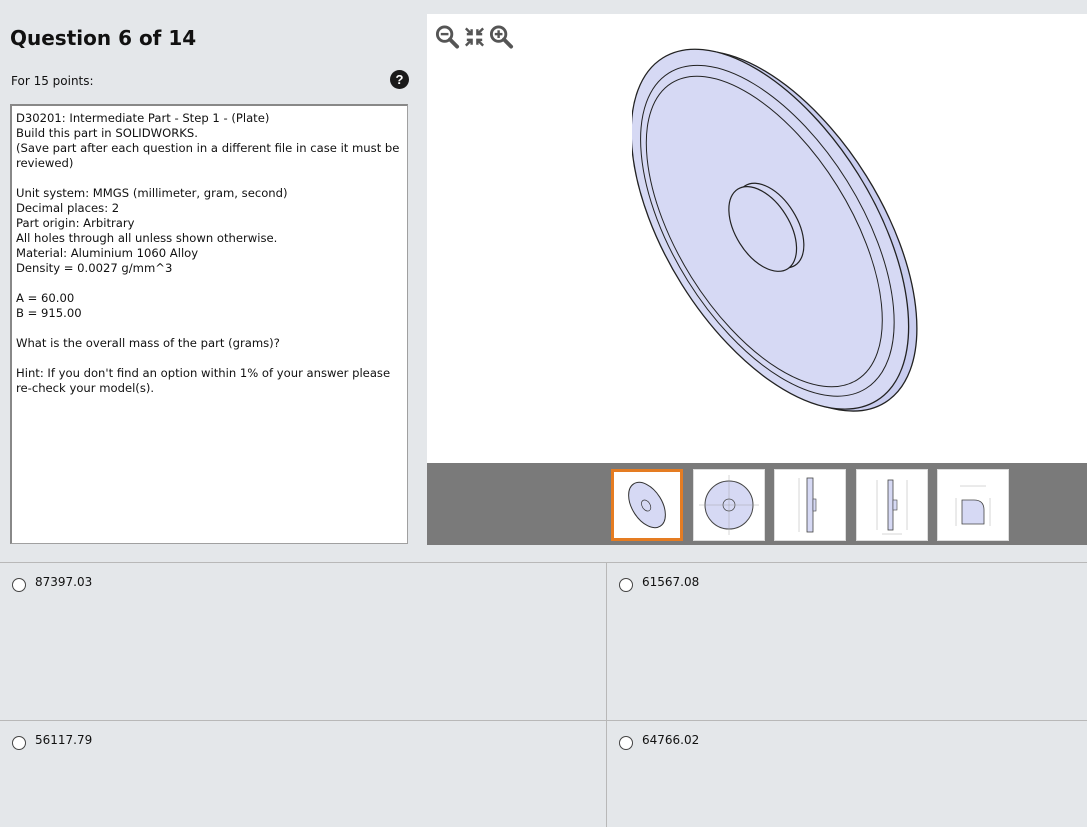 This screenshot has width=1087, height=827. Describe the element at coordinates (303, 773) in the screenshot. I see `answer-option-3: 56117.79` at that location.